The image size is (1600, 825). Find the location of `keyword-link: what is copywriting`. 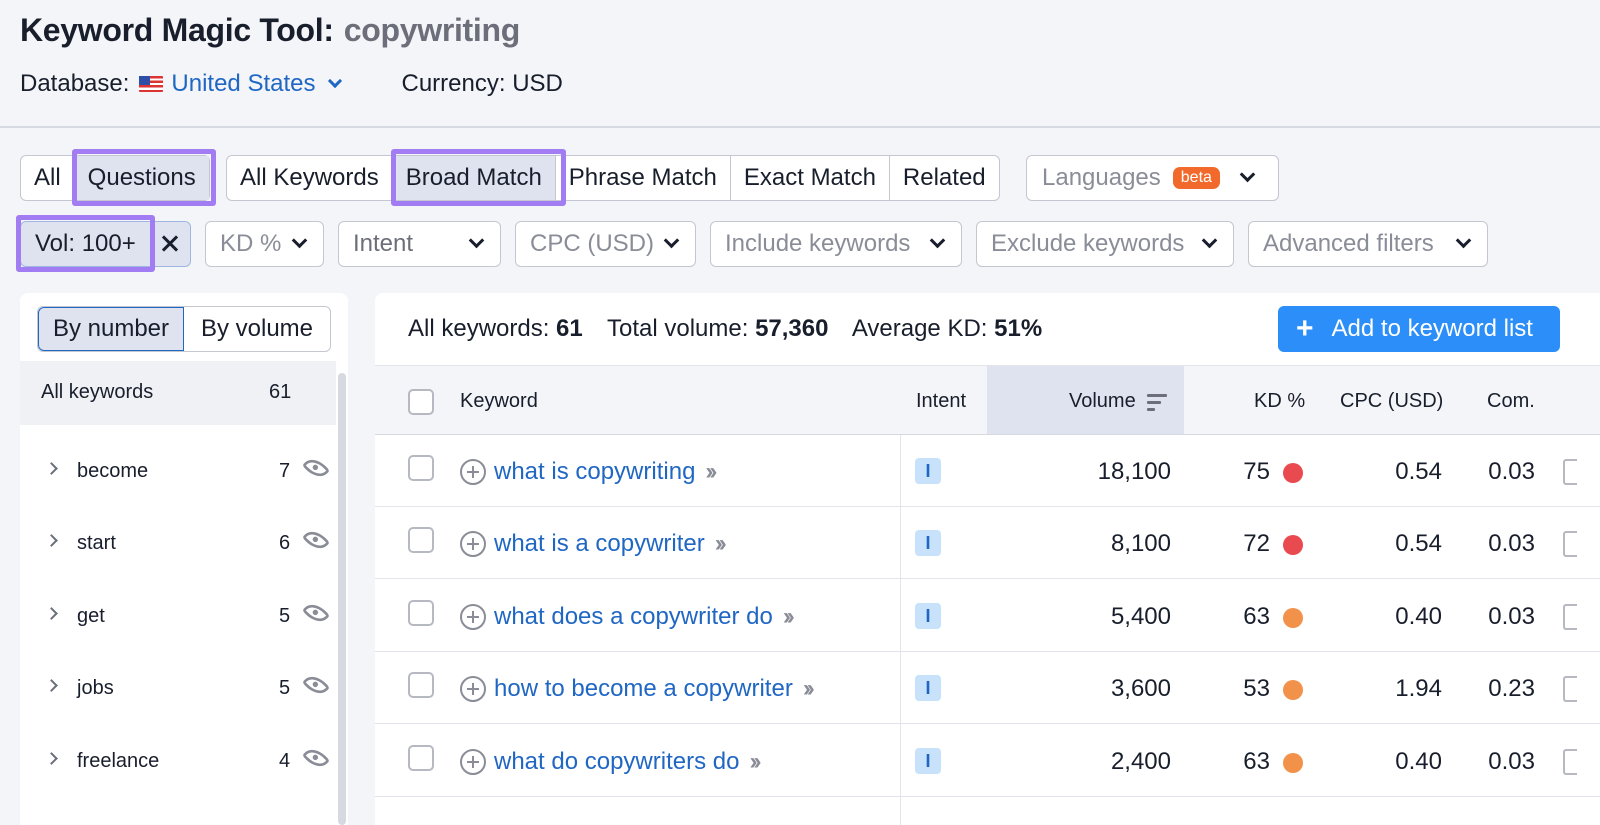

keyword-link: what is copywriting is located at coordinates (594, 472).